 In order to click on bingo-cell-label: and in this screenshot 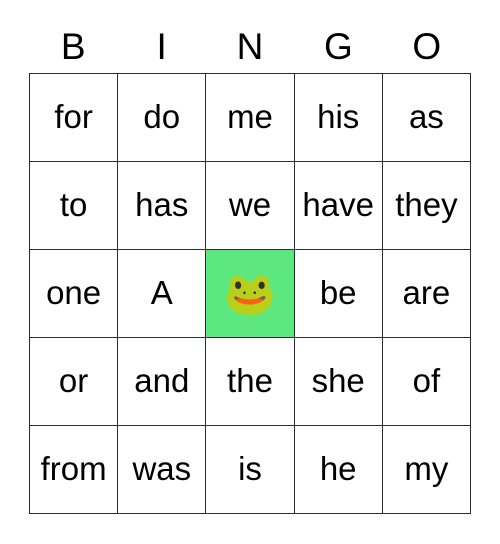, I will do `click(162, 380)`.